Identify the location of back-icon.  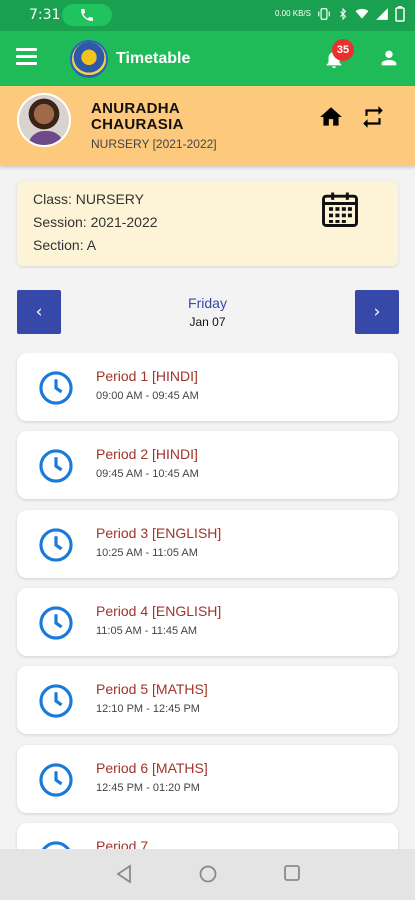
(124, 874).